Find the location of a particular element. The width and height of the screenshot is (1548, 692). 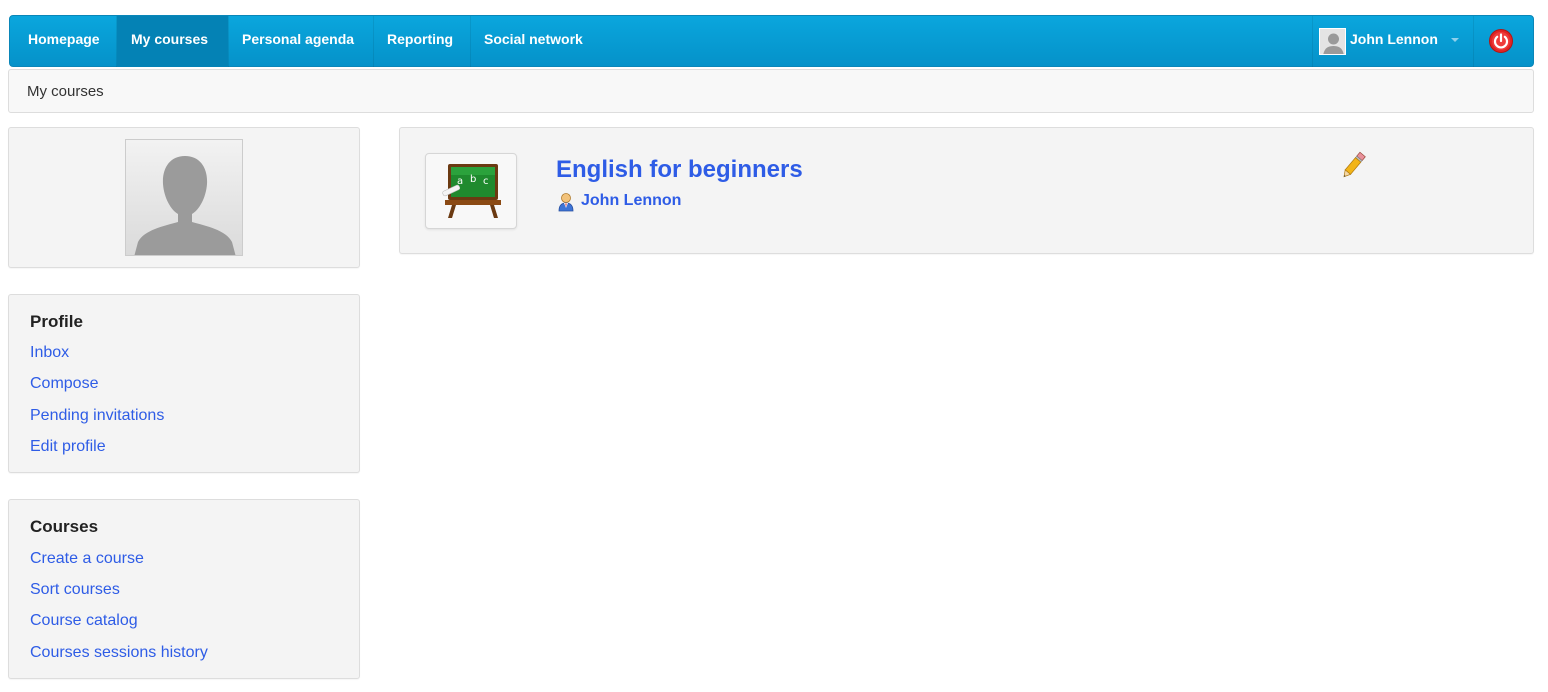

inbox-link: Inbox is located at coordinates (49, 353).